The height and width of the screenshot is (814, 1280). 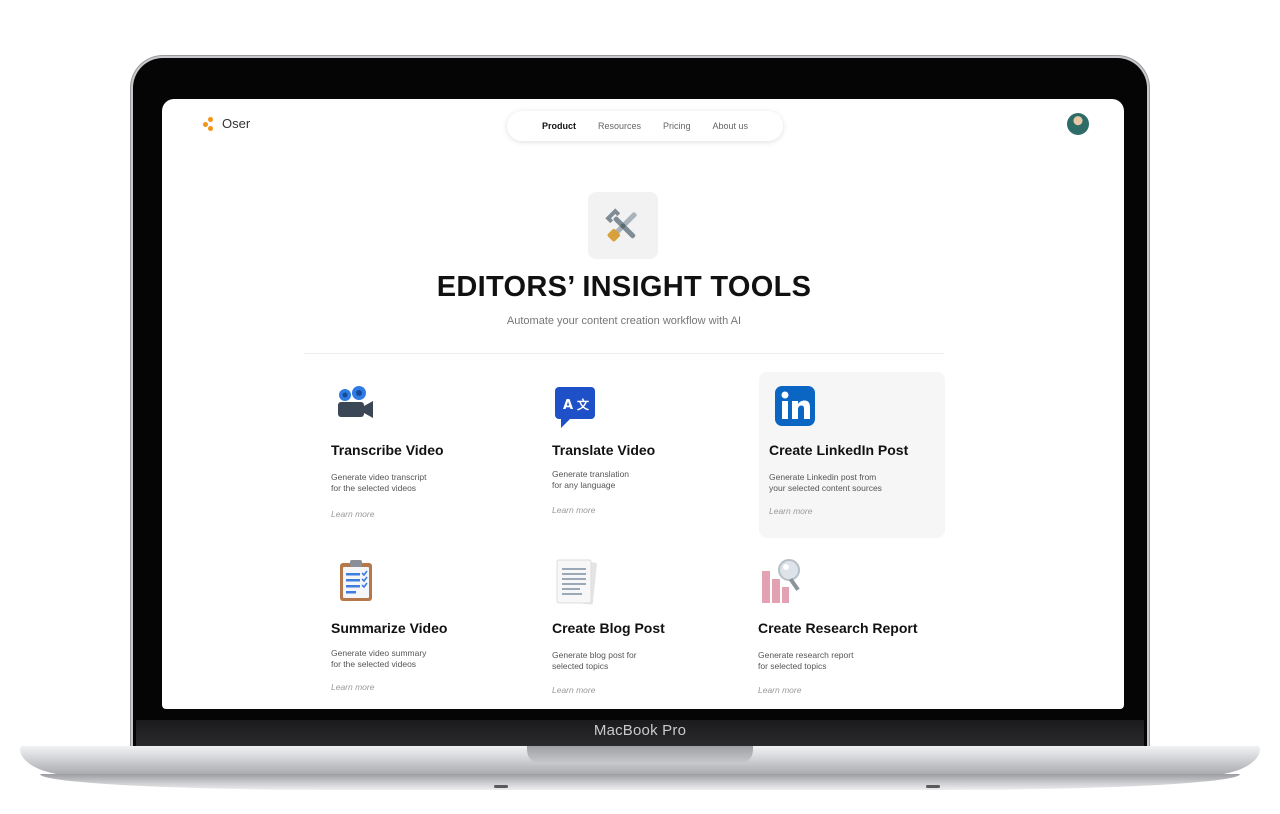 What do you see at coordinates (781, 581) in the screenshot?
I see `research-chart-icon` at bounding box center [781, 581].